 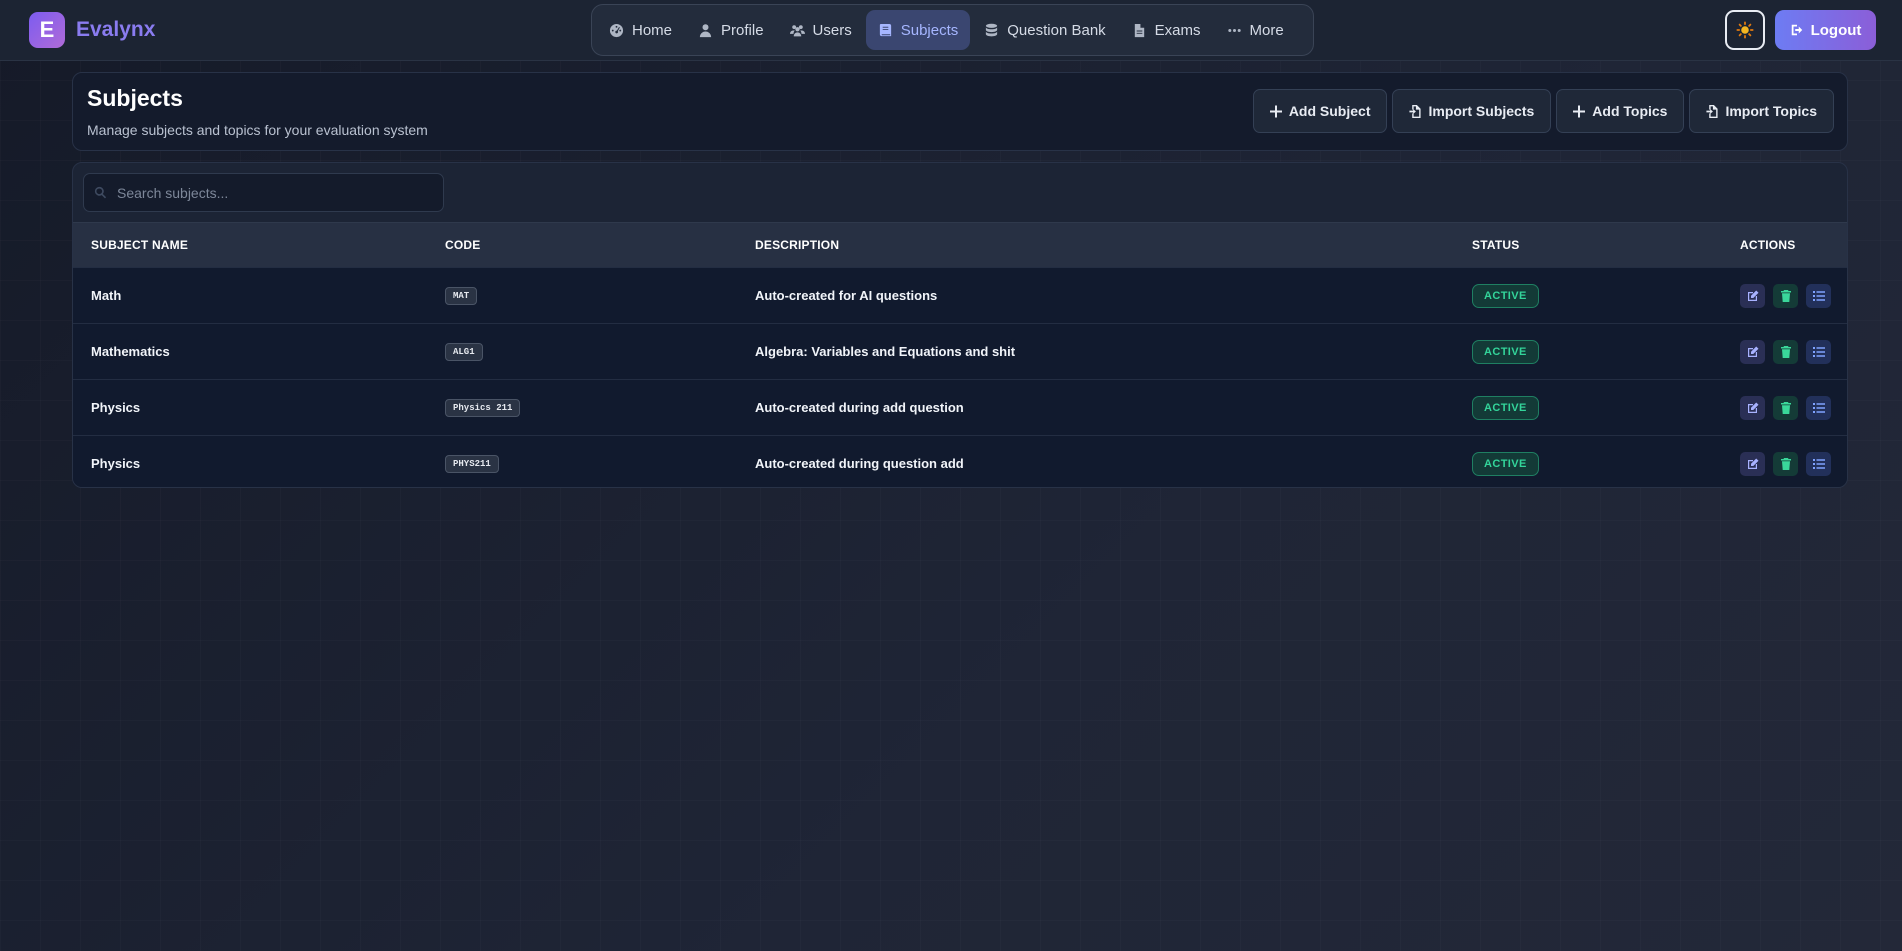 I want to click on nav-item-profile: Profile, so click(x=731, y=30).